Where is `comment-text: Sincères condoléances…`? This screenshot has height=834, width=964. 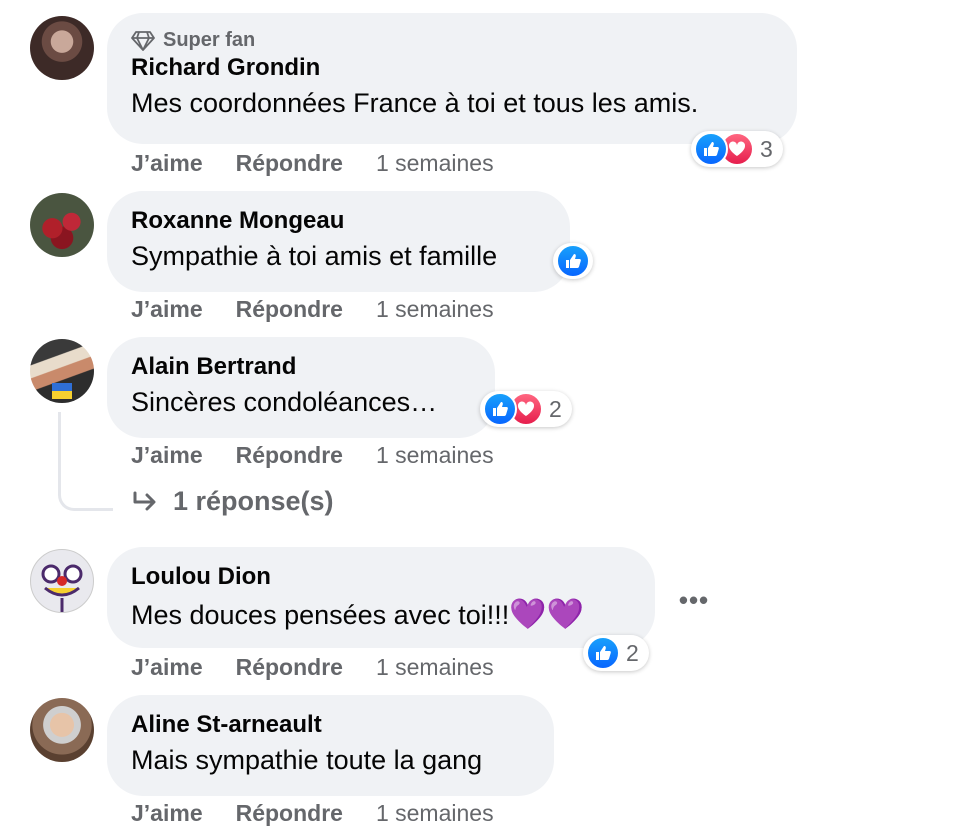 comment-text: Sincères condoléances… is located at coordinates (284, 402).